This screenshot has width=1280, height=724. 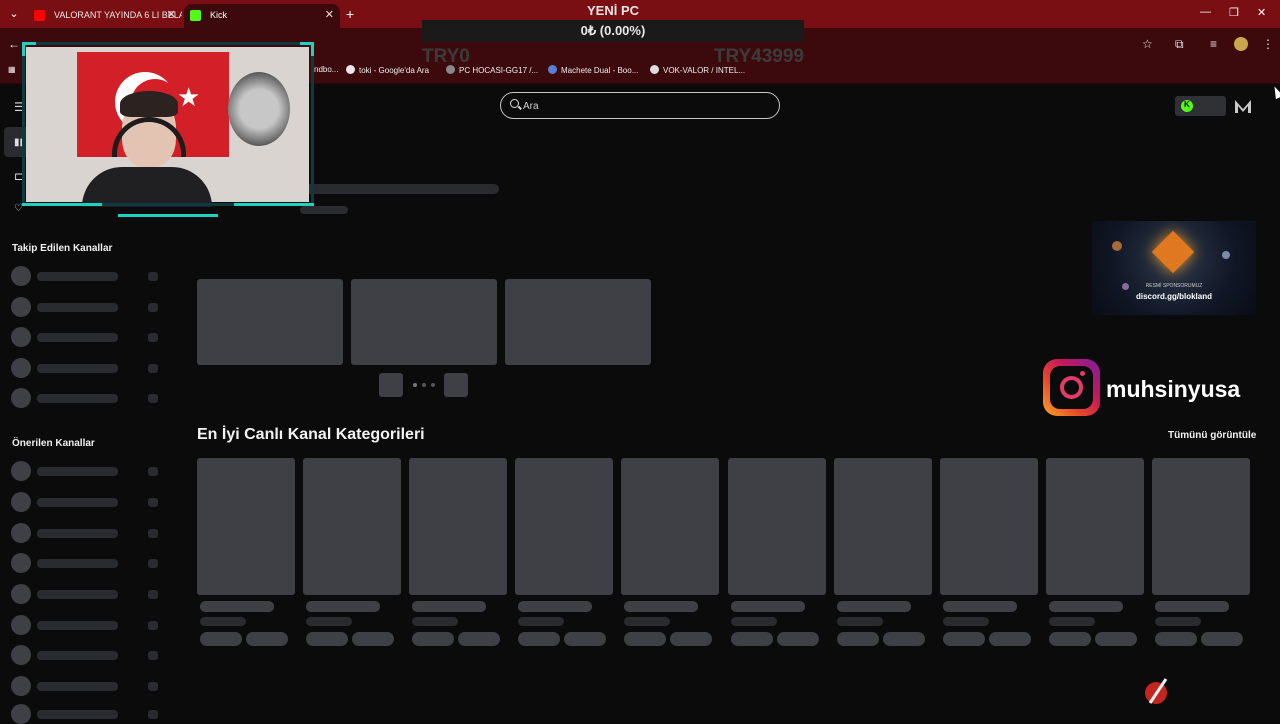 I want to click on new-tab-button: +, so click(x=350, y=14).